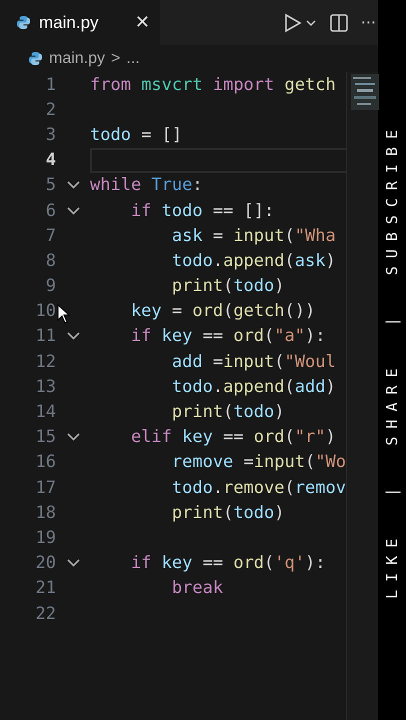 The width and height of the screenshot is (406, 720). I want to click on line-number: 13, so click(45, 386).